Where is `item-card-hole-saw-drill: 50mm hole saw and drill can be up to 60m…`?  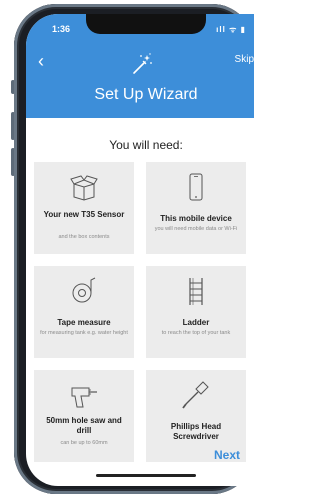 item-card-hole-saw-drill: 50mm hole saw and drill can be up to 60m… is located at coordinates (84, 416).